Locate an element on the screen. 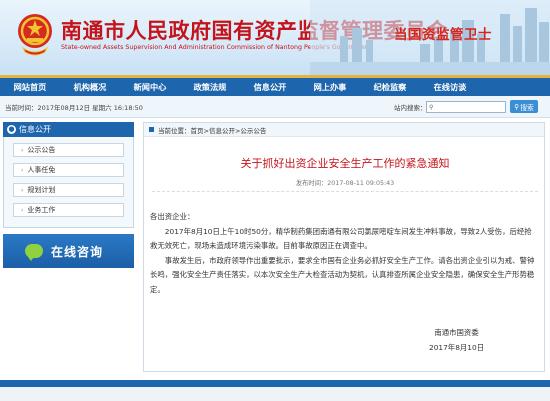  nav-item-interview: 在线访谈 is located at coordinates (450, 87).